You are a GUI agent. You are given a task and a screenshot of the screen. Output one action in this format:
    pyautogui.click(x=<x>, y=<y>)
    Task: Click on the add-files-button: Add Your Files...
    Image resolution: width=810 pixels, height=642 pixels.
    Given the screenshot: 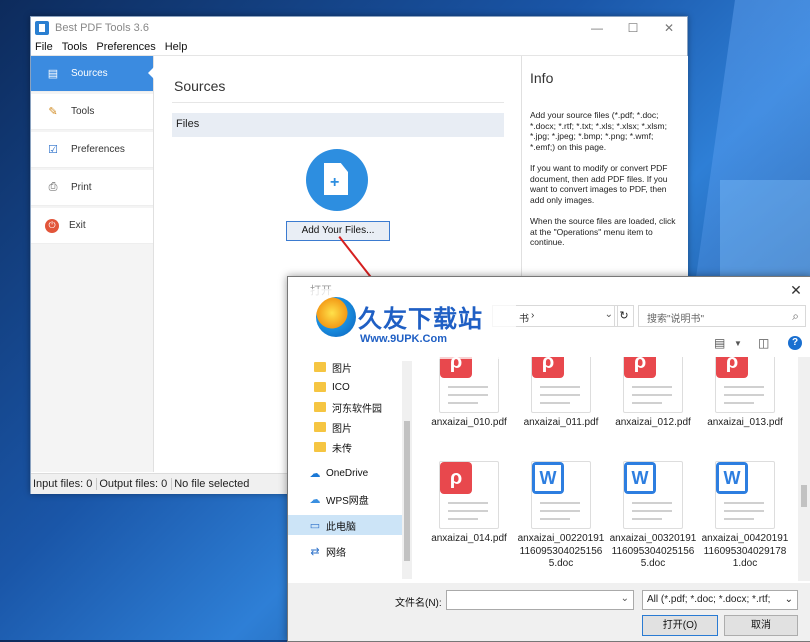 What is the action you would take?
    pyautogui.click(x=338, y=231)
    